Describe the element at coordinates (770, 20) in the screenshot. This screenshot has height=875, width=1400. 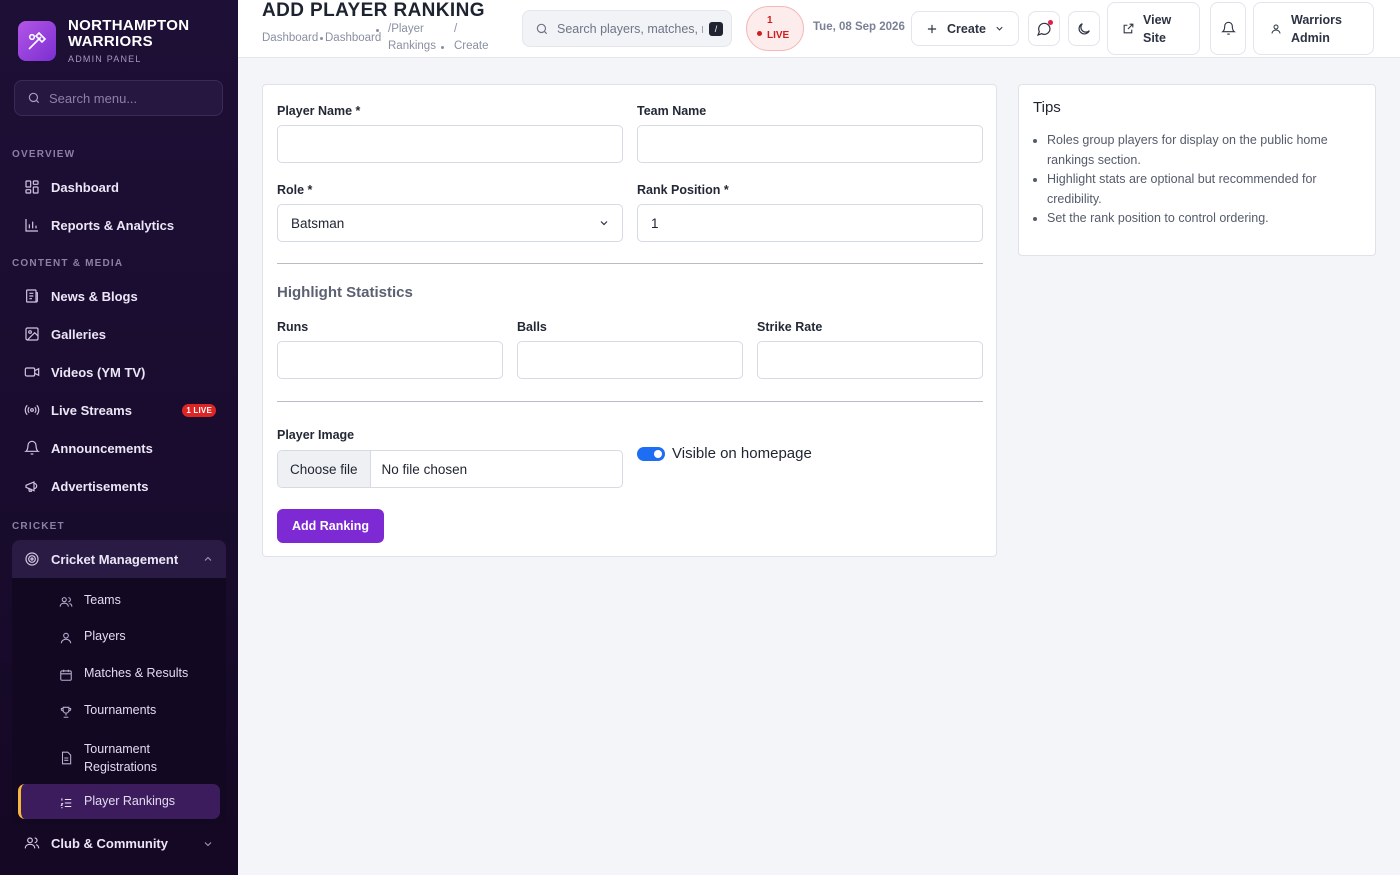
I see `live-count: 1` at that location.